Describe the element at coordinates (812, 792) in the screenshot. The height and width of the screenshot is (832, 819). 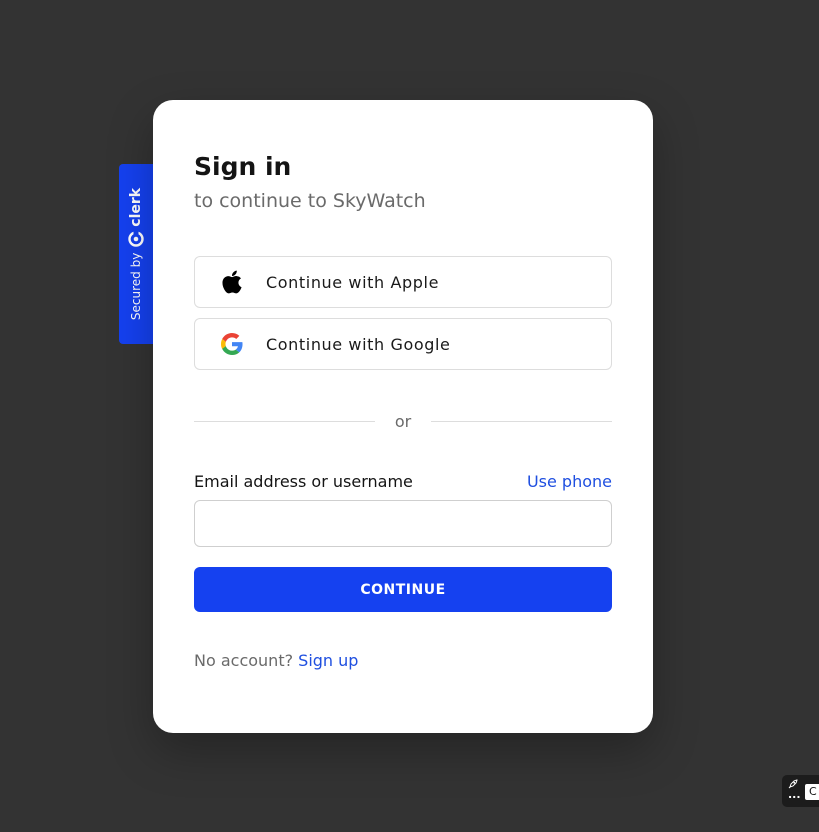
I see `devtools-panel-toggle: C` at that location.